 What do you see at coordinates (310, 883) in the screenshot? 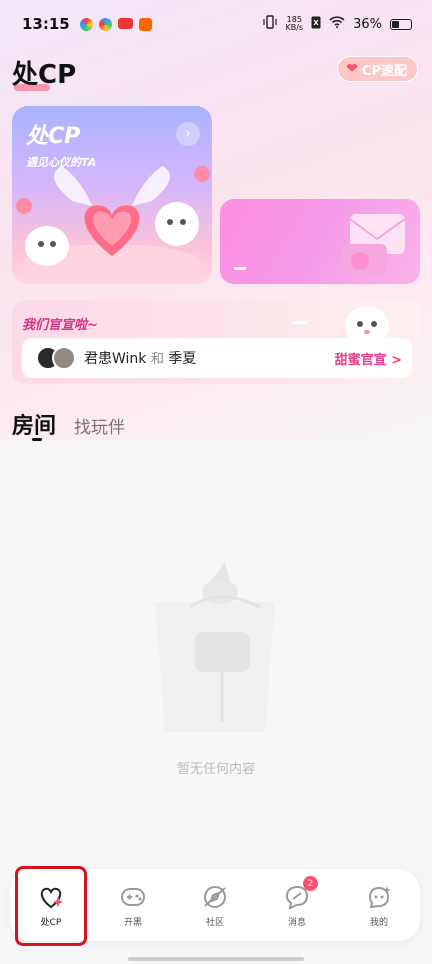
I see `message-badge: 2` at bounding box center [310, 883].